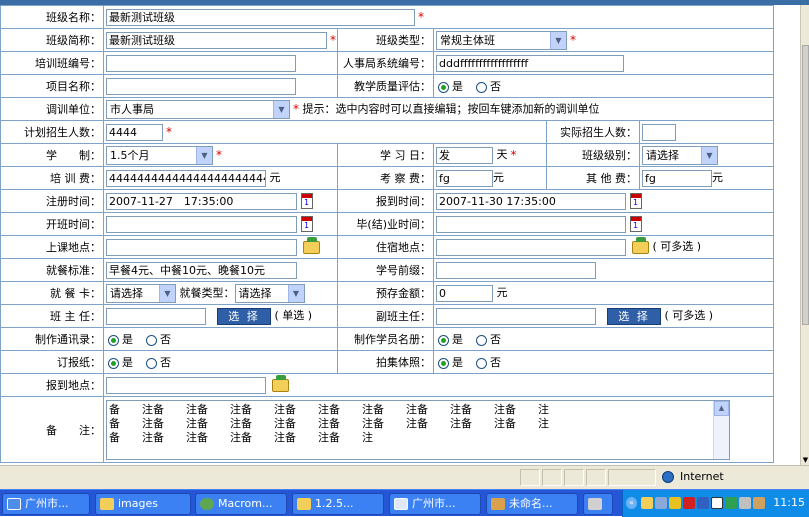  What do you see at coordinates (443, 340) in the screenshot?
I see `student-cards-yes-radio` at bounding box center [443, 340].